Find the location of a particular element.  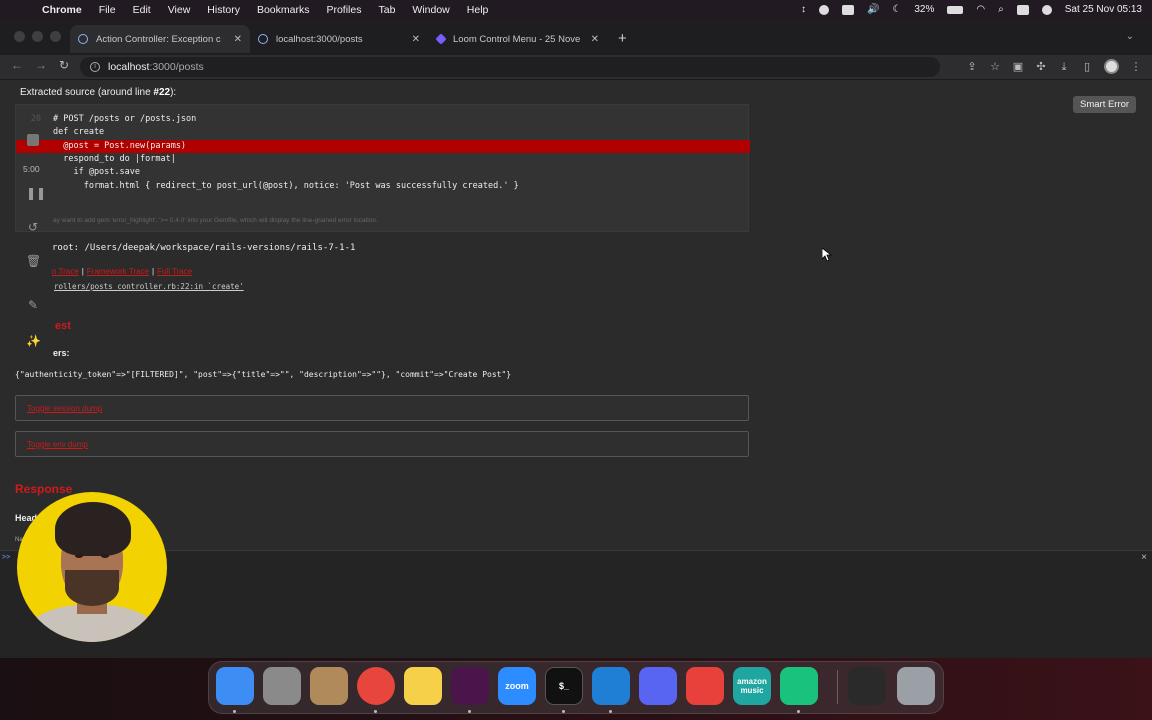

trash-icon is located at coordinates (916, 686).